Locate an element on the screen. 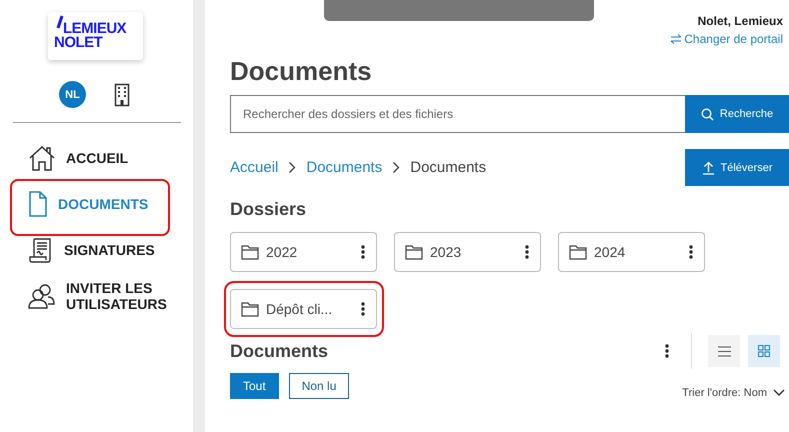 The width and height of the screenshot is (789, 432). logo-text: LEMIEUX is located at coordinates (95, 29).